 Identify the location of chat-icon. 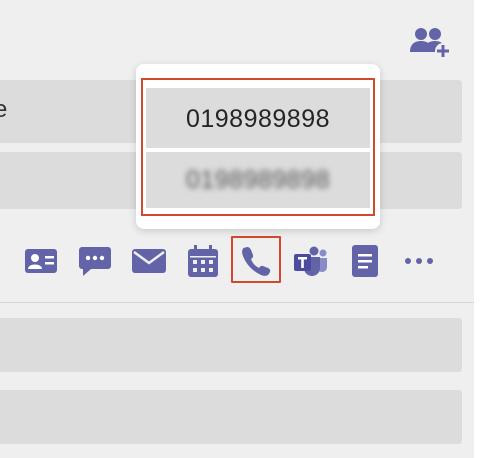
(95, 261).